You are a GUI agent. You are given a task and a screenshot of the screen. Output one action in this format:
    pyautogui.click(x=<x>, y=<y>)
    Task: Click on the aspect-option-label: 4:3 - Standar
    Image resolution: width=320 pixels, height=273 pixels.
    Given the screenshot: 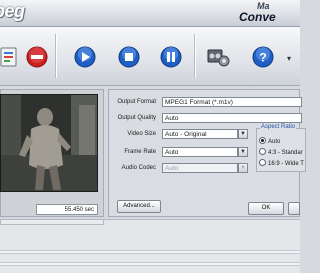 What is the action you would take?
    pyautogui.click(x=285, y=153)
    